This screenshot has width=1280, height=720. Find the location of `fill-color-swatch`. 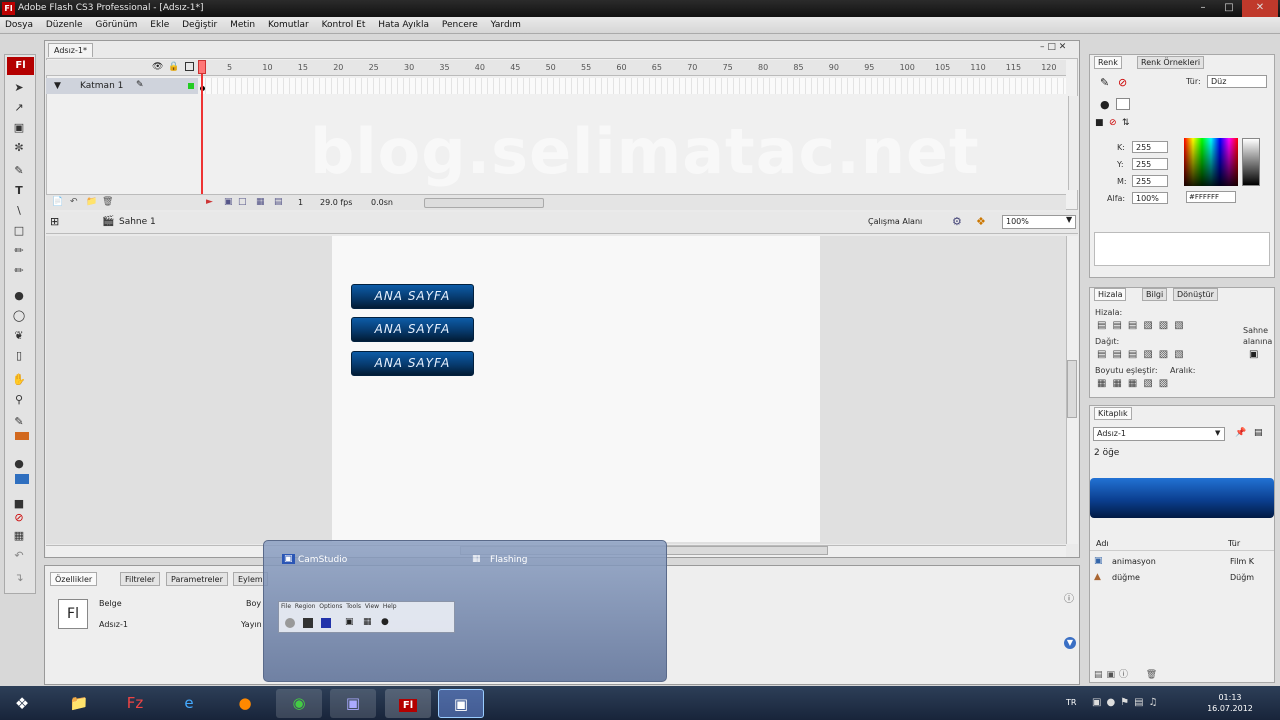

fill-color-swatch is located at coordinates (22, 479).